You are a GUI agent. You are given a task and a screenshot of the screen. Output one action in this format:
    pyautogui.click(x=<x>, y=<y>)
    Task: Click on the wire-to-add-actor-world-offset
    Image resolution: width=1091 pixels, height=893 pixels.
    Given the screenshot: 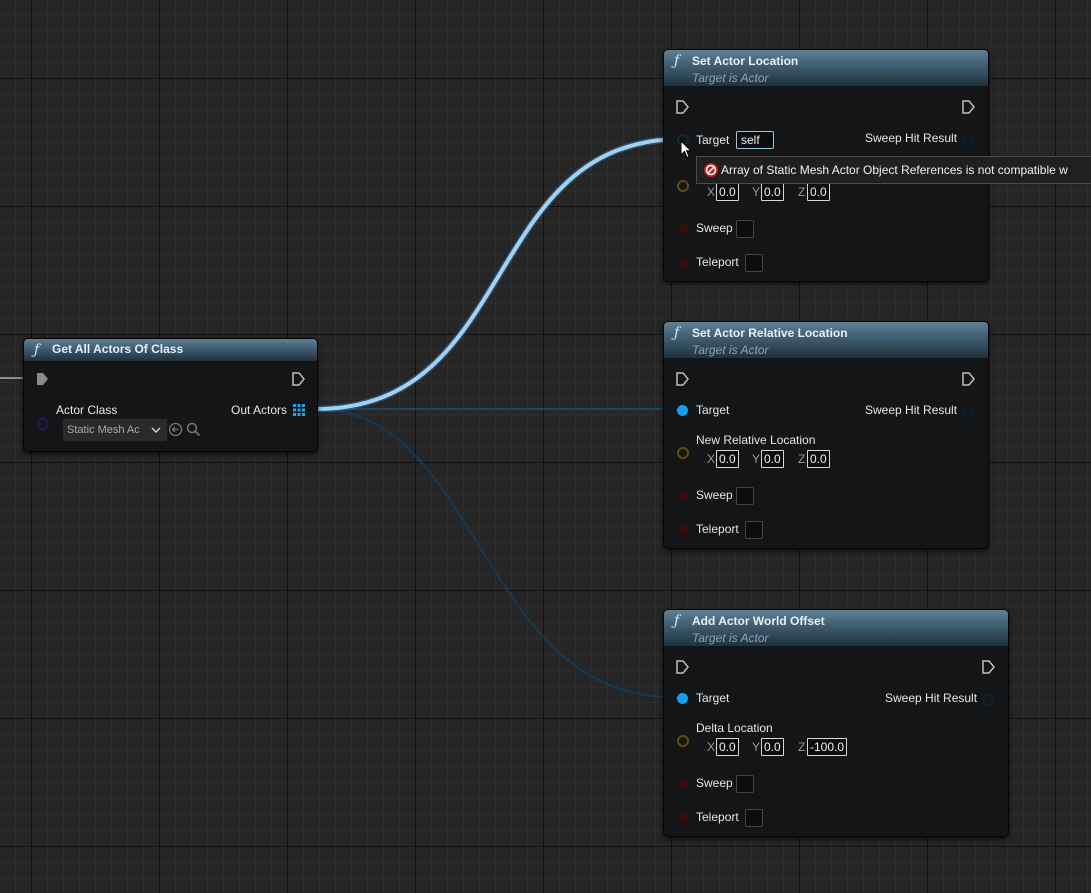 What is the action you would take?
    pyautogui.click(x=494, y=553)
    